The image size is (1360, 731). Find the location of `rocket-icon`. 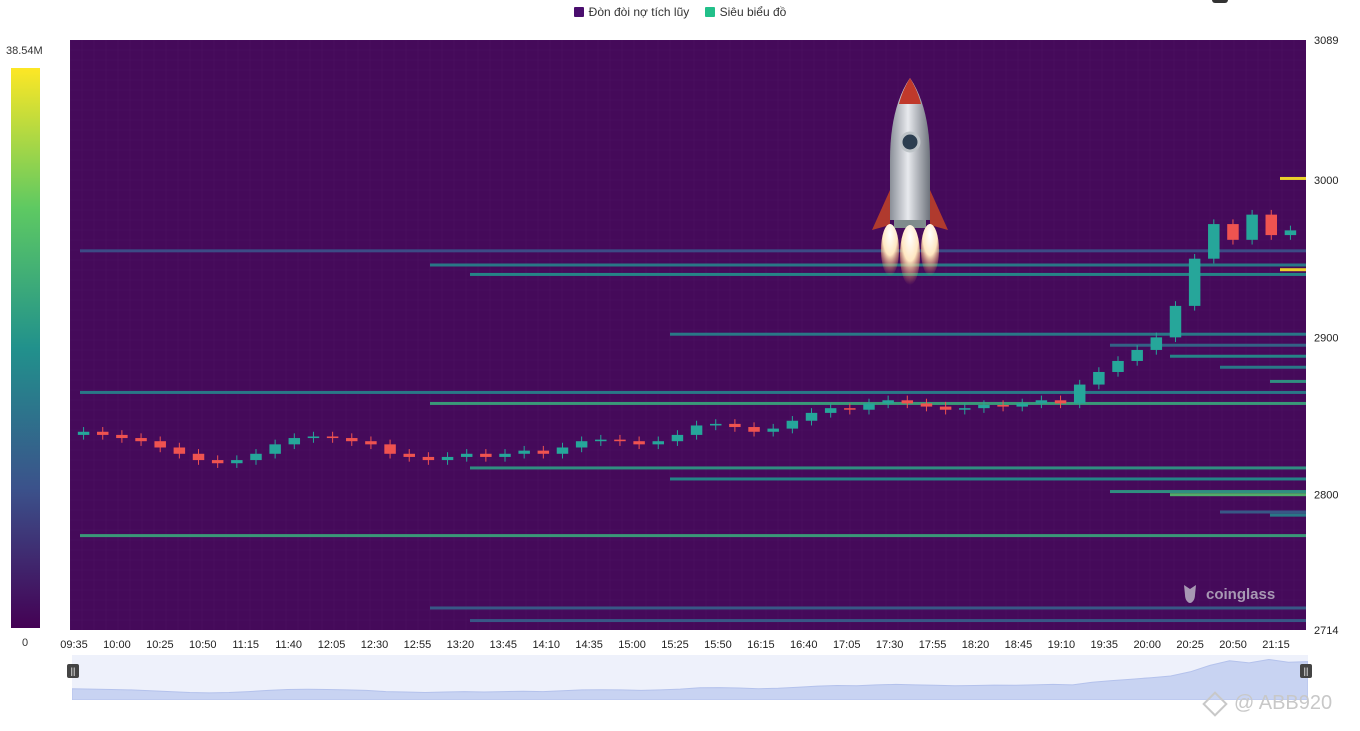

rocket-icon is located at coordinates (910, 182).